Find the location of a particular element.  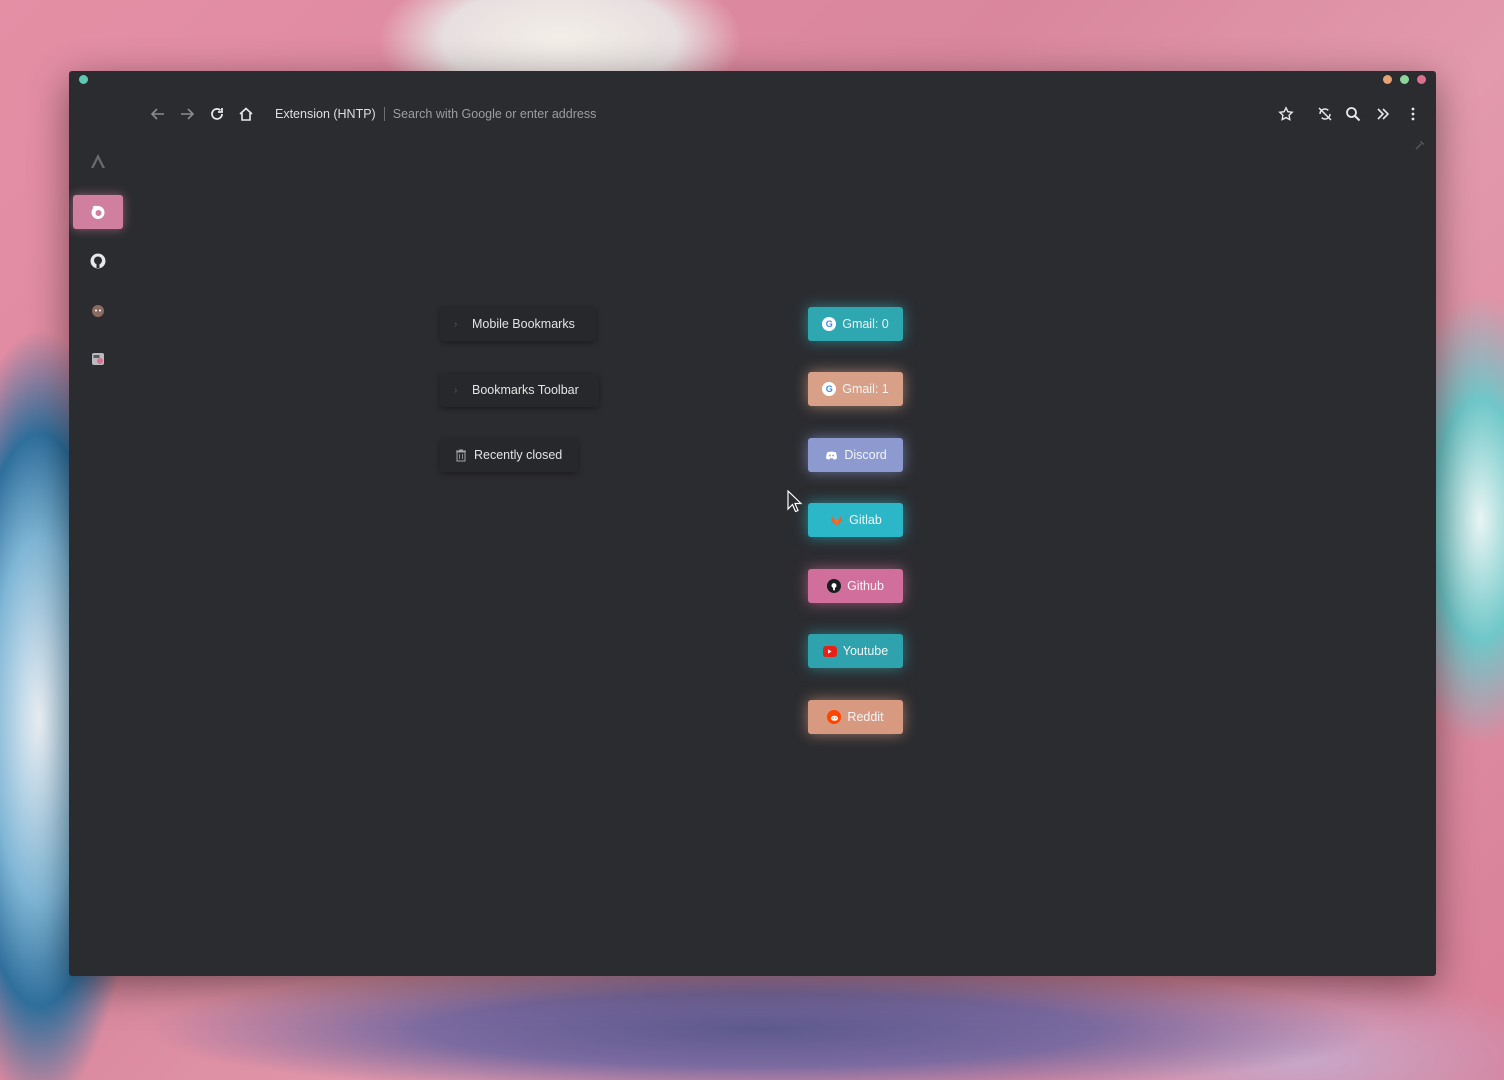

search-icon is located at coordinates (1353, 114).